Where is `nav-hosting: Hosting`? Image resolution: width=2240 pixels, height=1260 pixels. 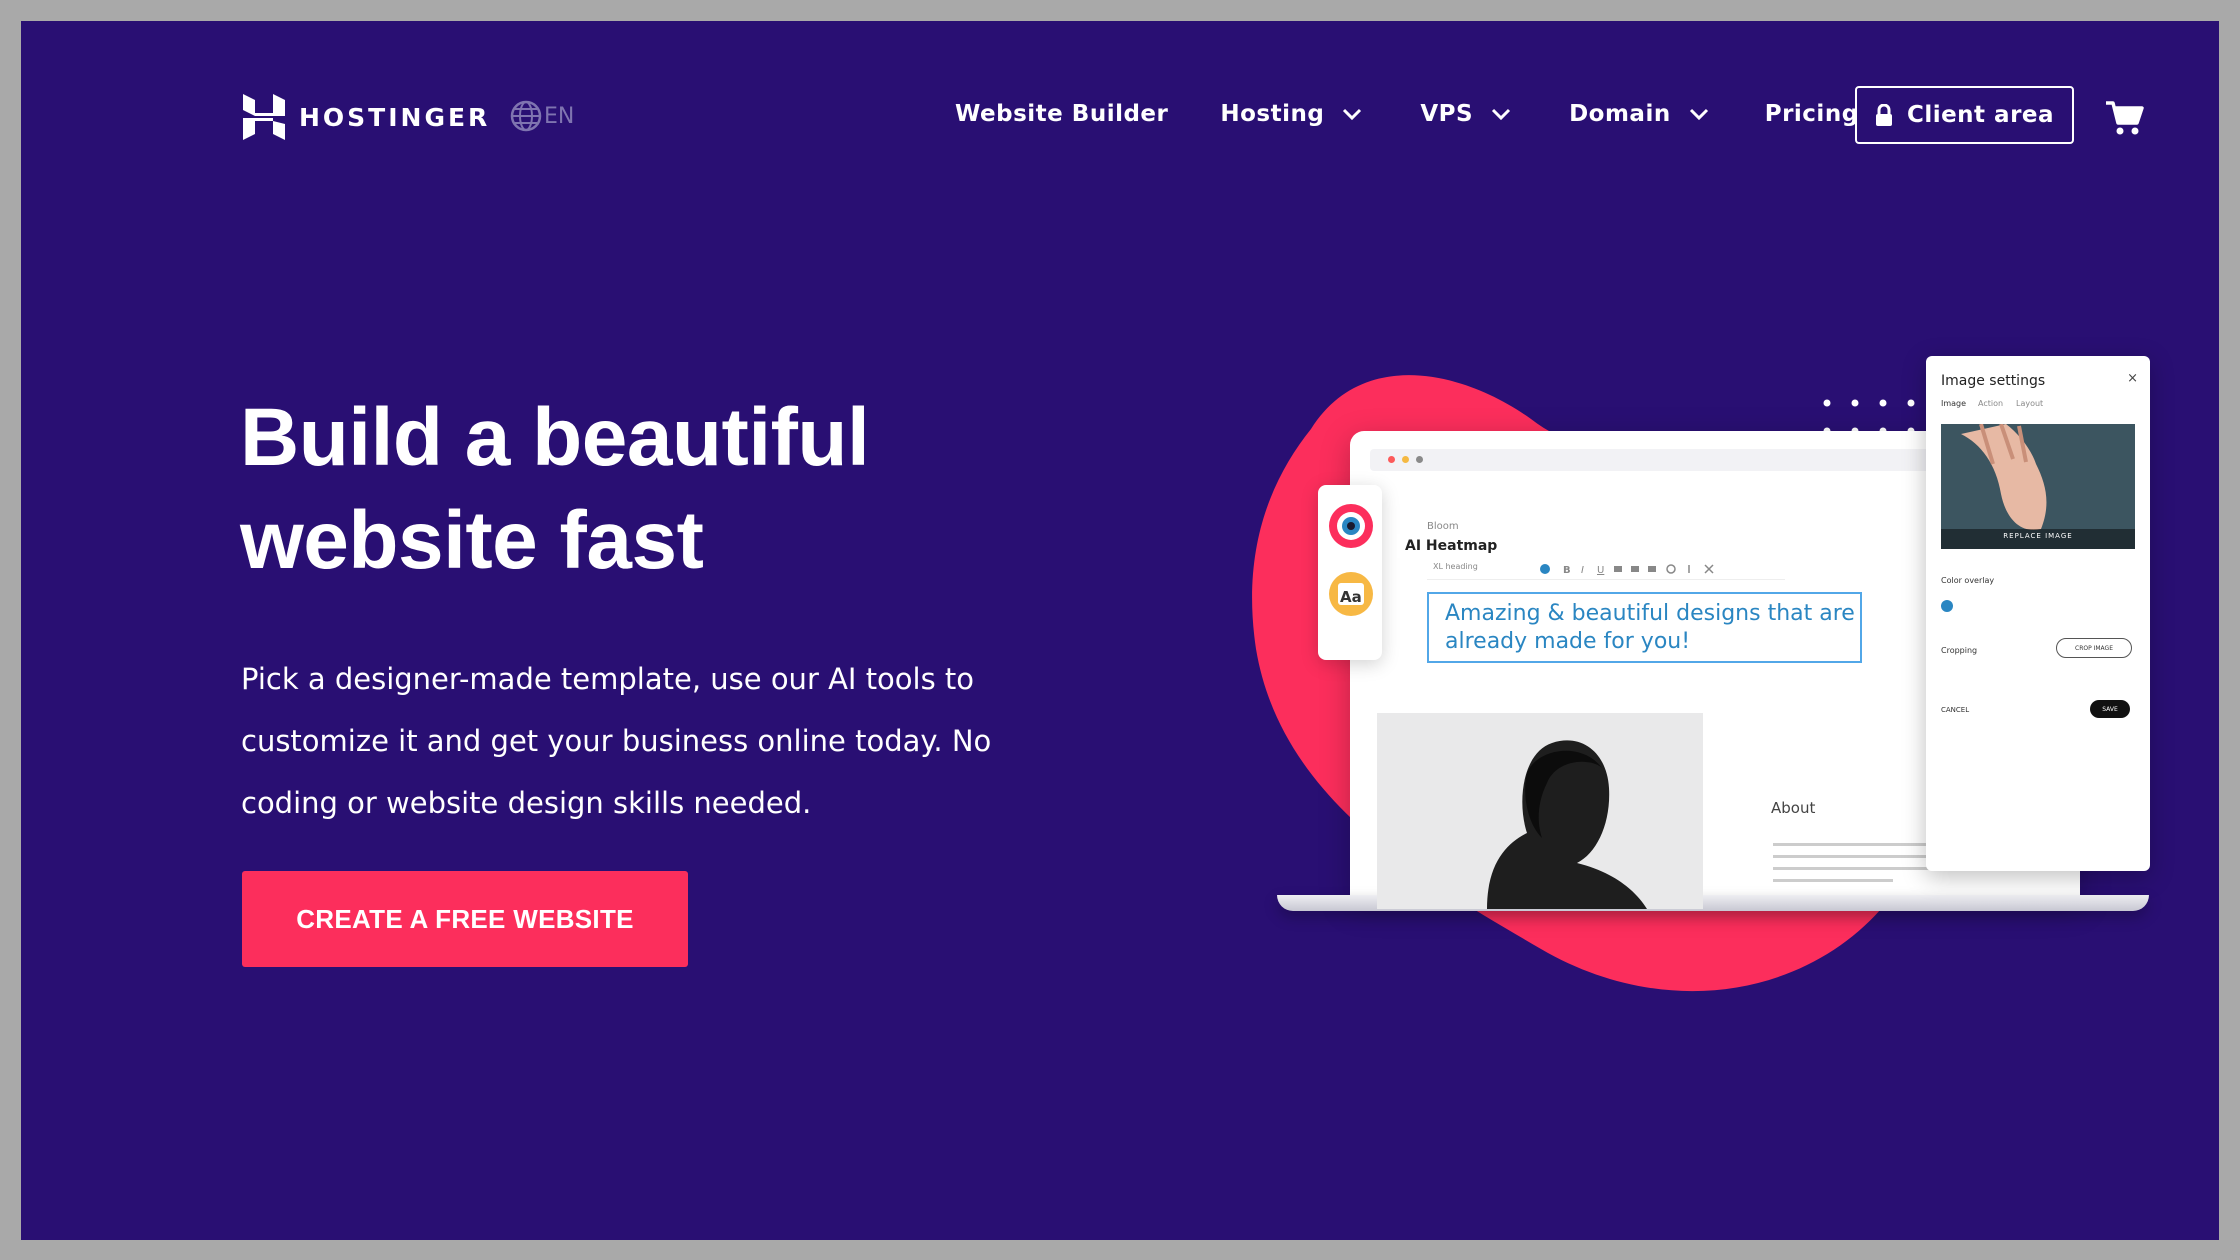
nav-hosting: Hosting is located at coordinates (1291, 114).